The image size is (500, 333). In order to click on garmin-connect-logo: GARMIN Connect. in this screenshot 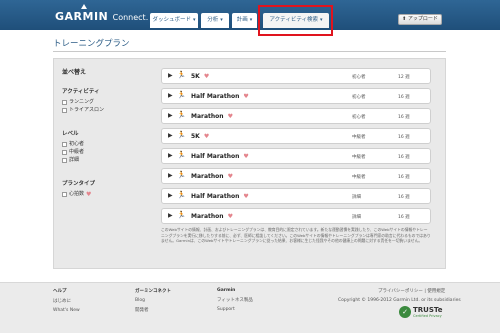, I will do `click(102, 13)`.